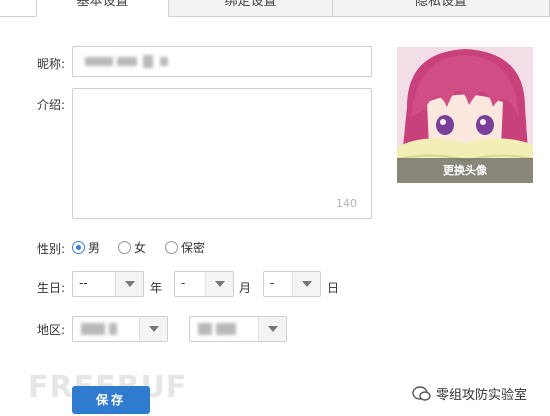  Describe the element at coordinates (86, 247) in the screenshot. I see `gender-radio-male: 男` at that location.